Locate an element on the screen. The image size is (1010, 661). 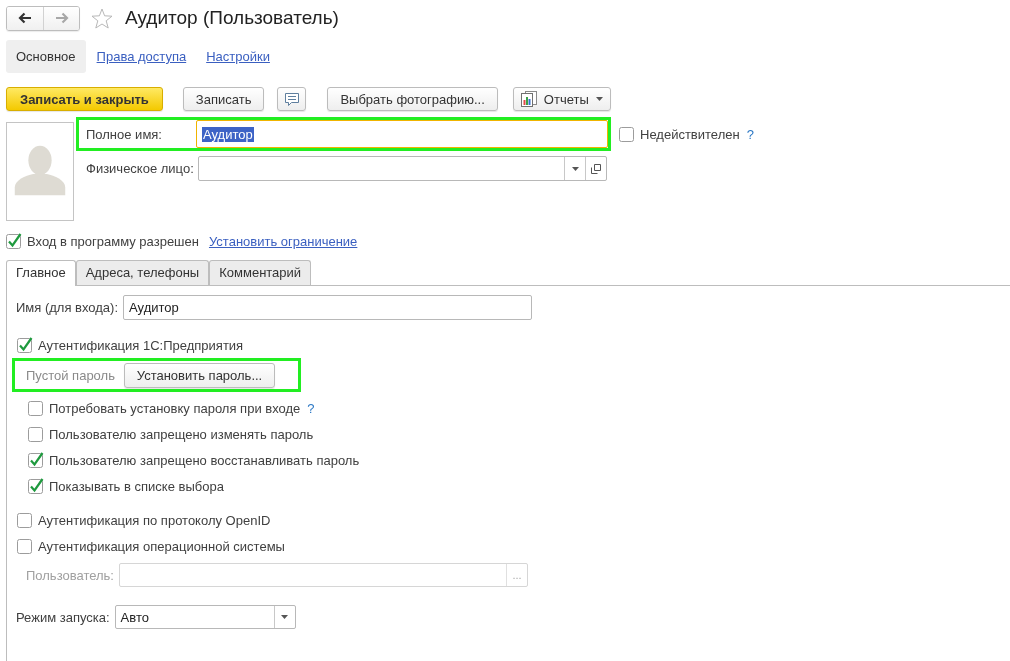
speech-bubble-icon is located at coordinates (291, 99).